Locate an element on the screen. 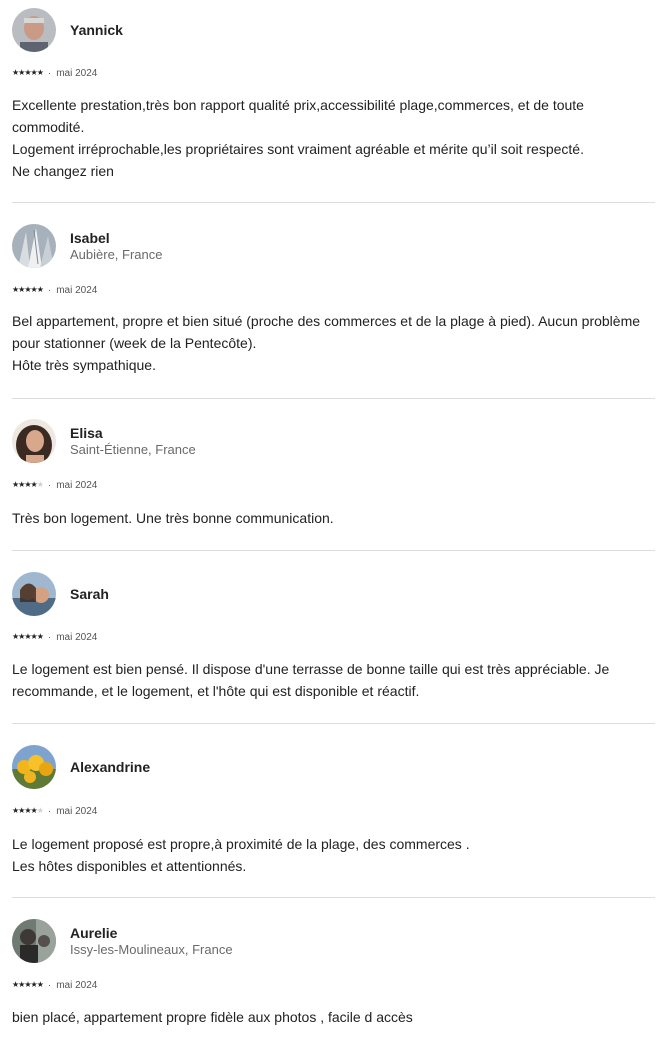 Image resolution: width=668 pixels, height=1041 pixels. review-text-line: Hôte très sympathique. is located at coordinates (84, 365).